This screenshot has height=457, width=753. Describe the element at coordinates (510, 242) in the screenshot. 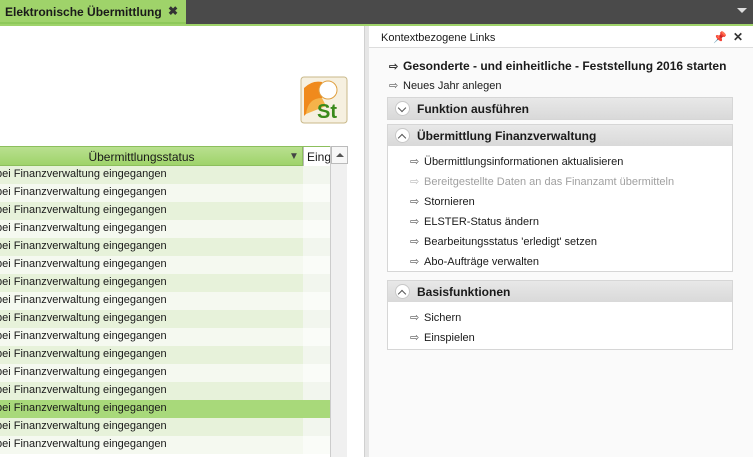

I see `link-label: Bearbeitungsstatus 'erledigt' setzen` at that location.